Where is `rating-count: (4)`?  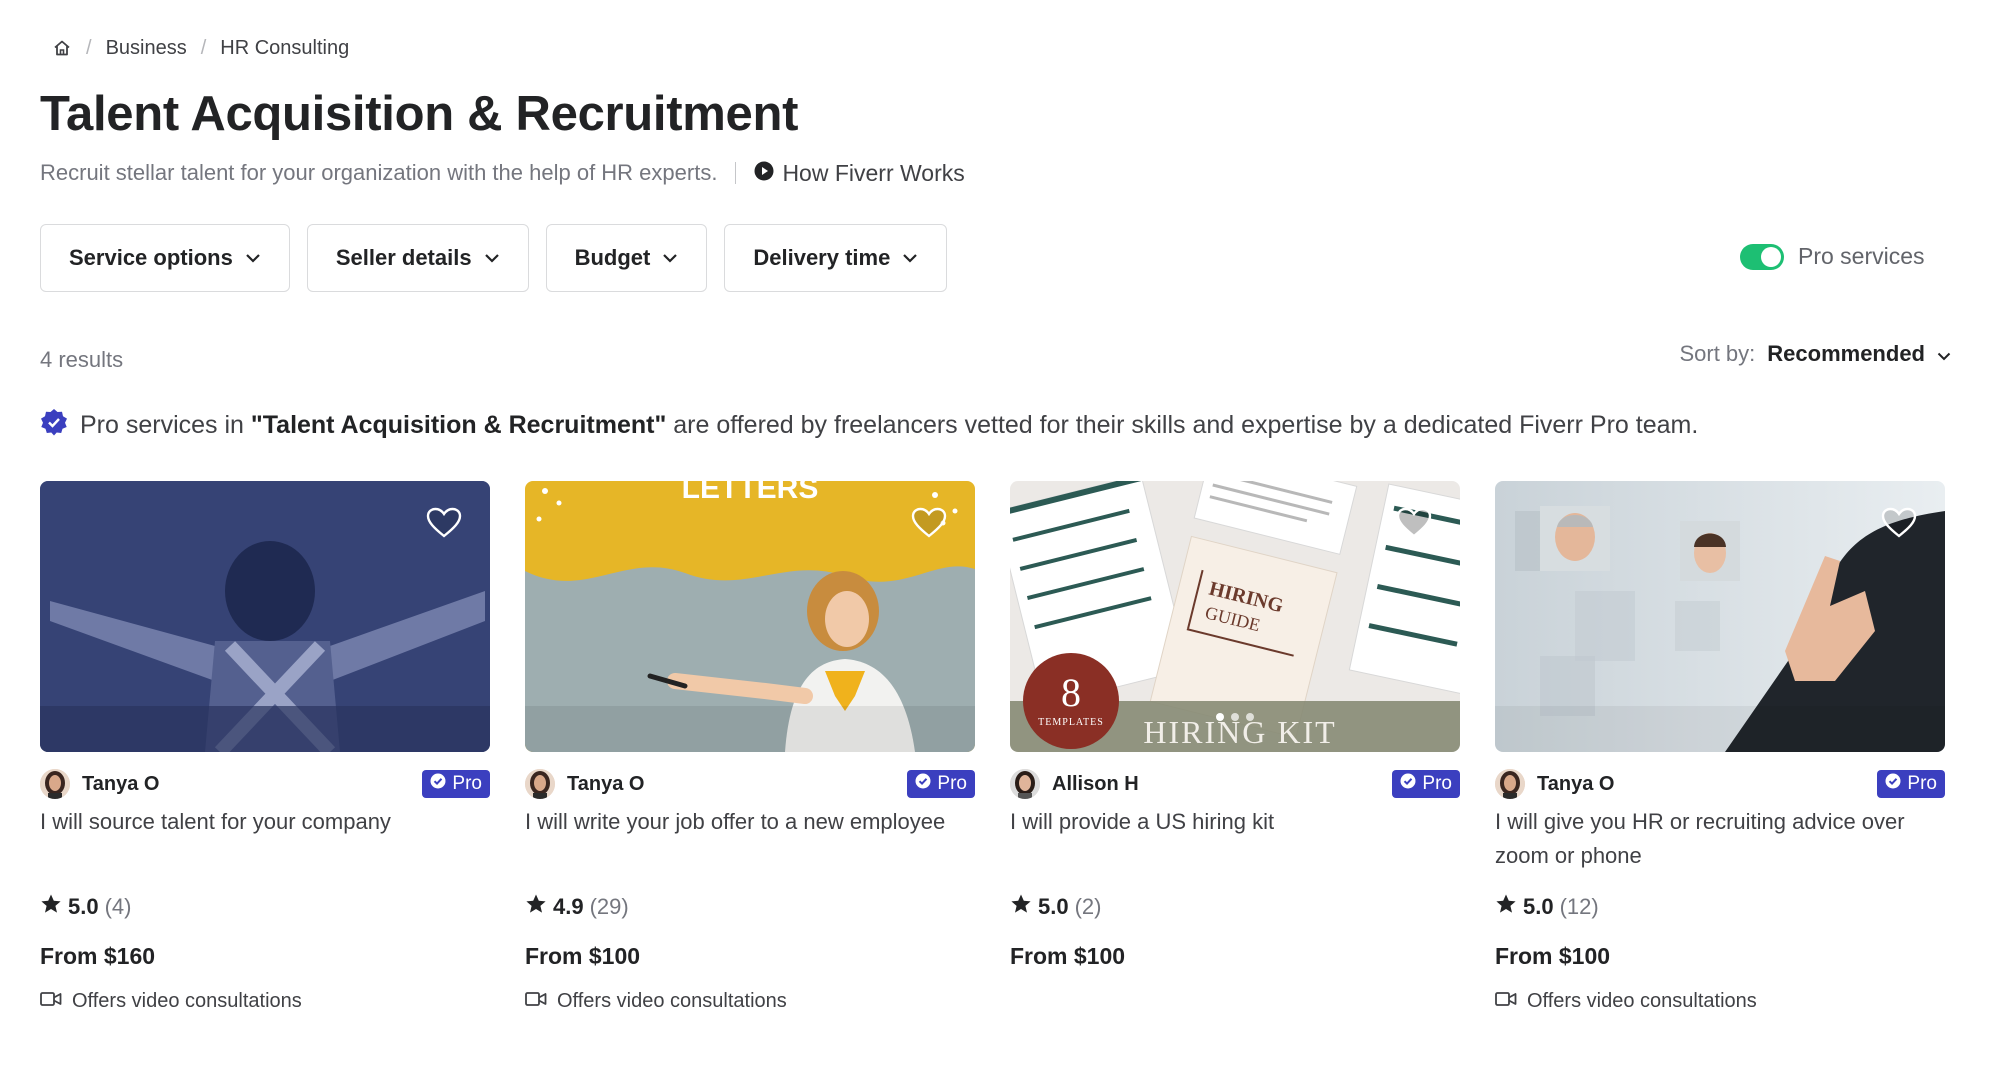 rating-count: (4) is located at coordinates (118, 906).